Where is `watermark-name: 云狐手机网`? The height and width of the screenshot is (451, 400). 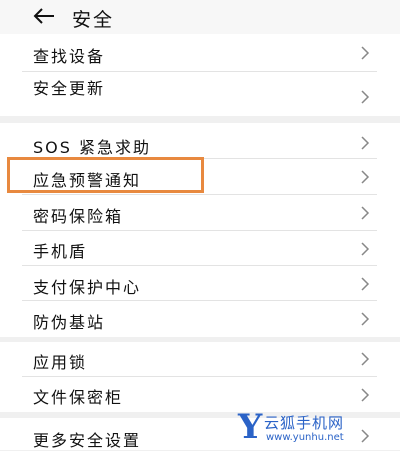
watermark-name: 云狐手机网 is located at coordinates (304, 423).